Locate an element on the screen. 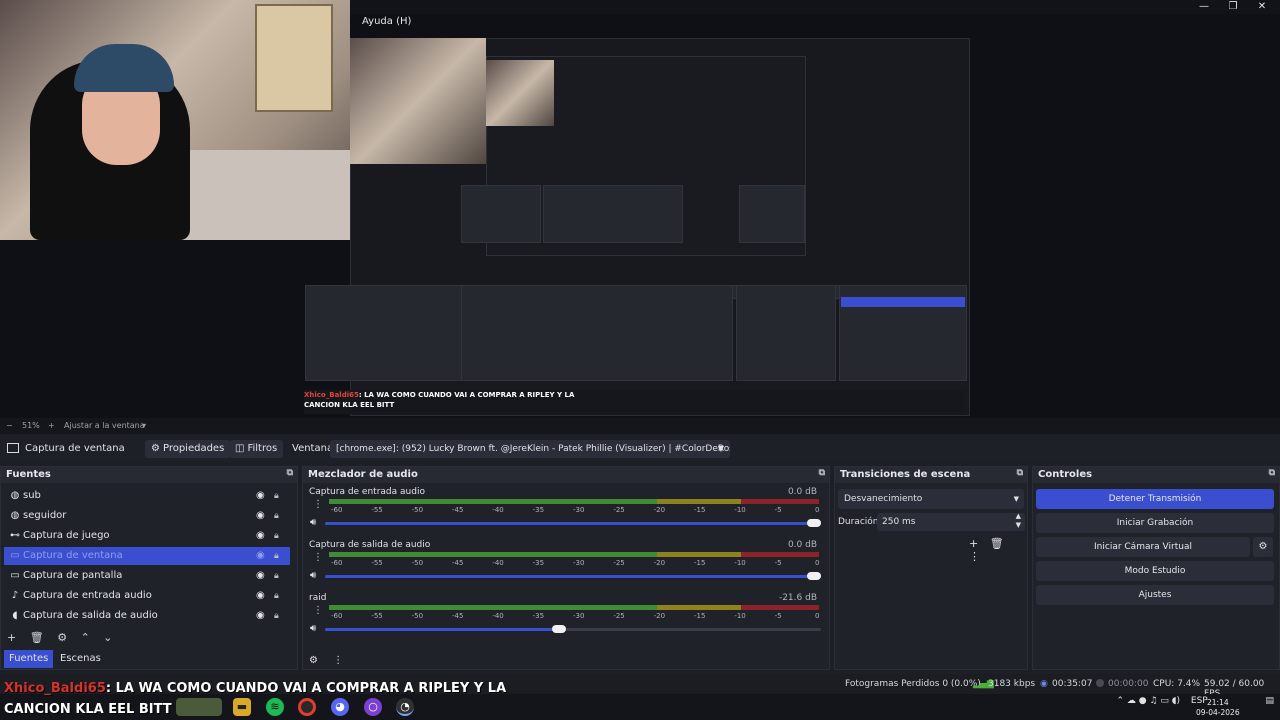 The width and height of the screenshot is (1280, 720). channel-name: Captura de entrada audio is located at coordinates (367, 492).